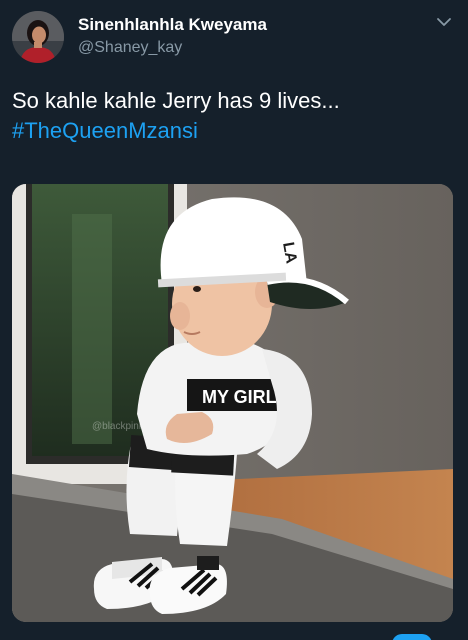  What do you see at coordinates (412, 637) in the screenshot?
I see `compose-fab-edge` at bounding box center [412, 637].